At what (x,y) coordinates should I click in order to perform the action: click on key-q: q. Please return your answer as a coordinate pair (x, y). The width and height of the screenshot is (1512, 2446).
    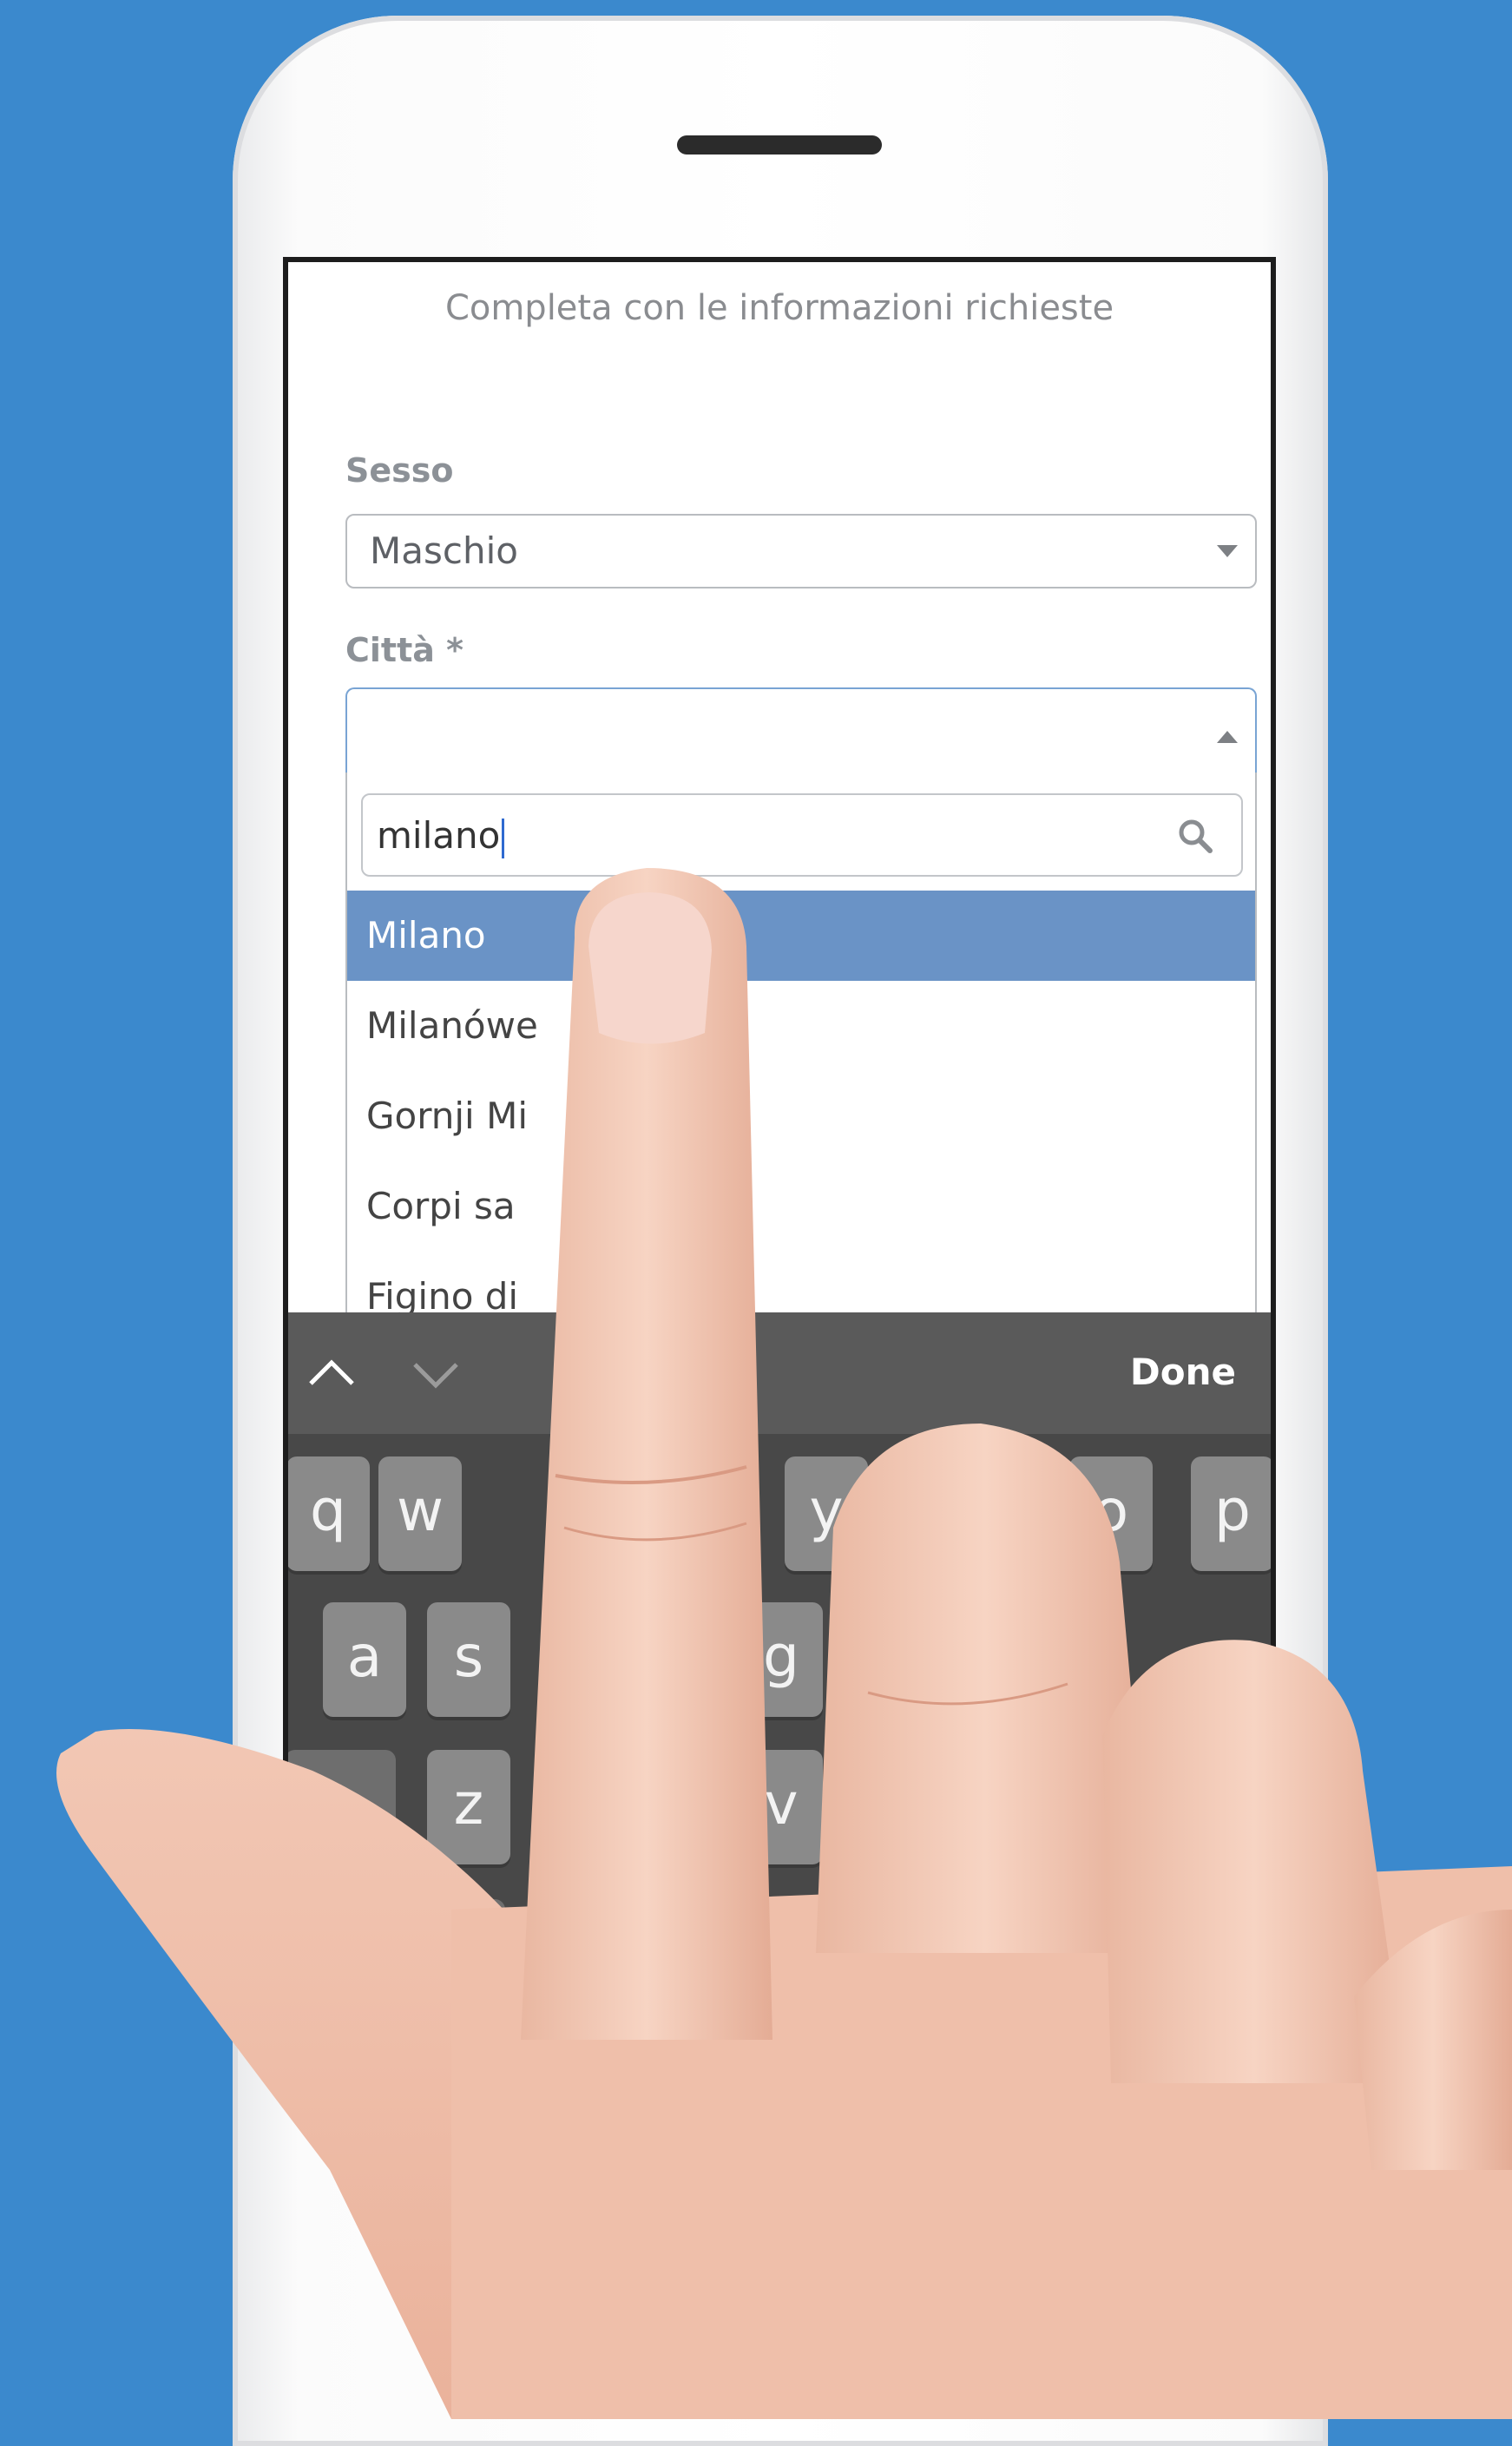
    Looking at the image, I should click on (329, 1514).